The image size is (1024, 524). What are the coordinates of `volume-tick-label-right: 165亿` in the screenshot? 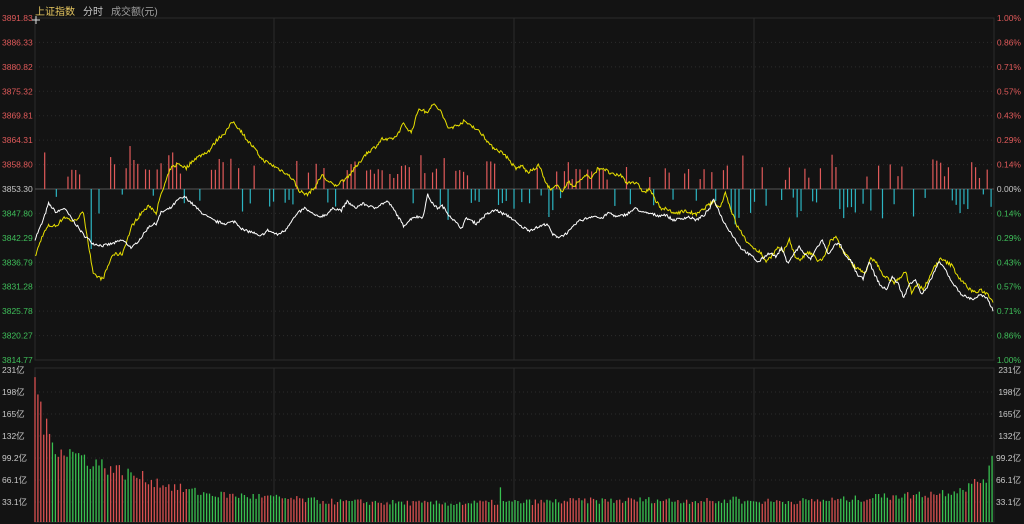 It's located at (1009, 414).